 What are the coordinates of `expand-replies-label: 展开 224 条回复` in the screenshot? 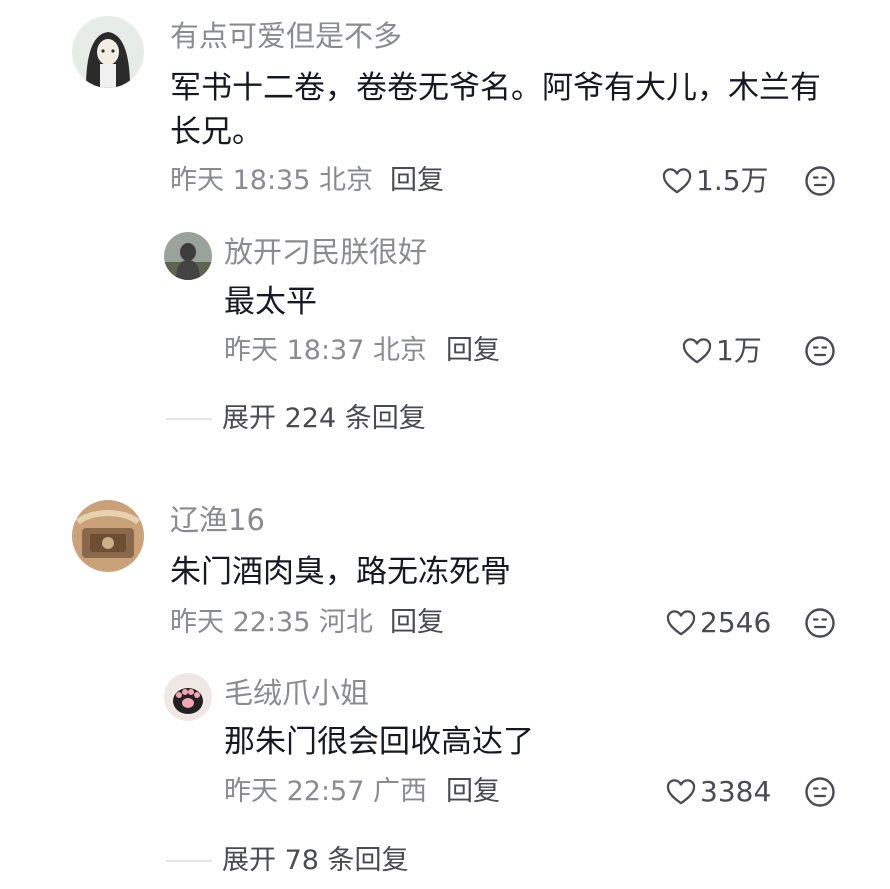 It's located at (324, 418).